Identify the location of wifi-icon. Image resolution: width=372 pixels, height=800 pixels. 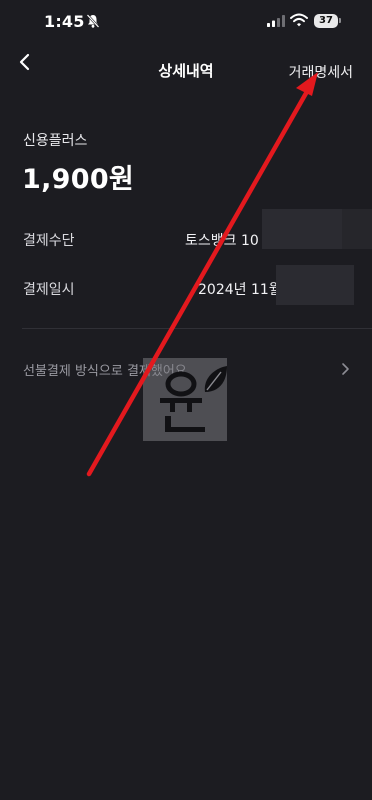
(299, 20).